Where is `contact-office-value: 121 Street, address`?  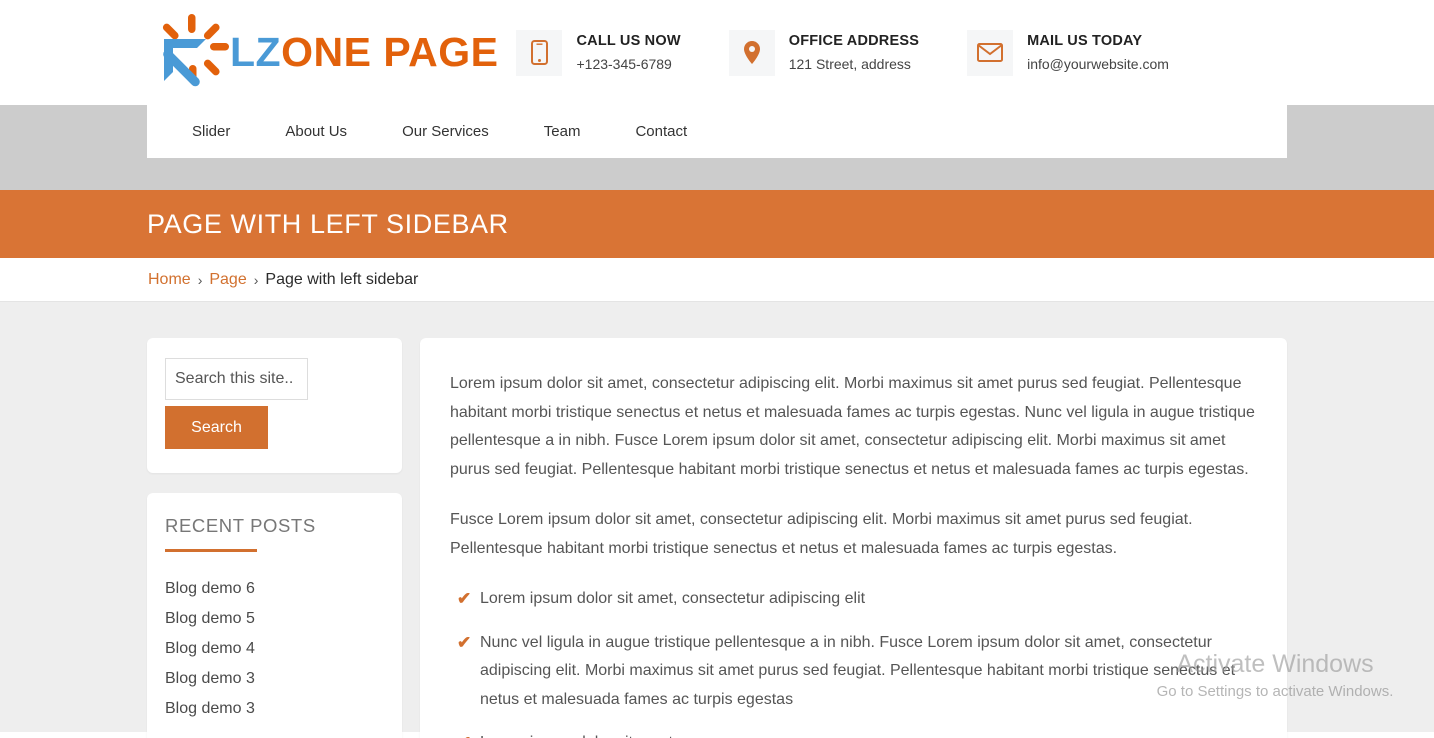
contact-office-value: 121 Street, address is located at coordinates (849, 63).